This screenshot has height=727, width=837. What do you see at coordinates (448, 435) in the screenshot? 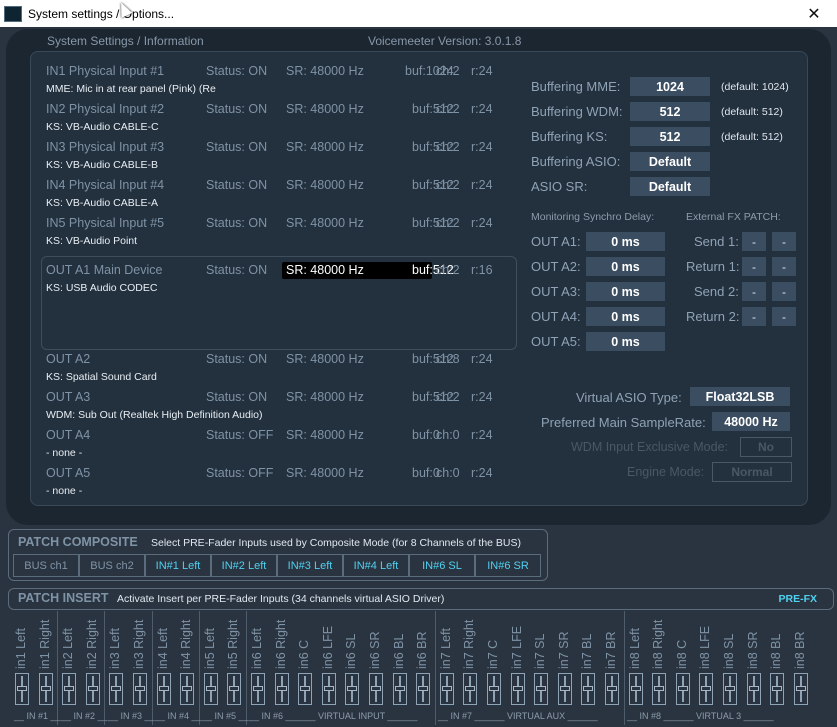
I see `device-channels: ch:0` at bounding box center [448, 435].